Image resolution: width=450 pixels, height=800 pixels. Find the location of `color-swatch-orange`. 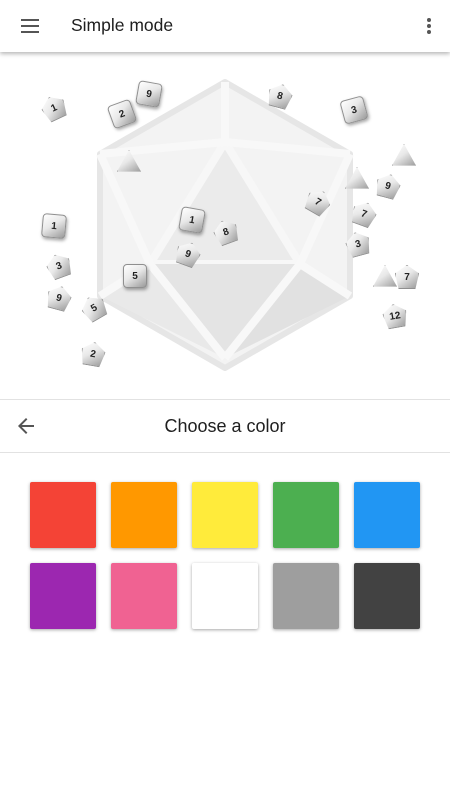

color-swatch-orange is located at coordinates (144, 515).